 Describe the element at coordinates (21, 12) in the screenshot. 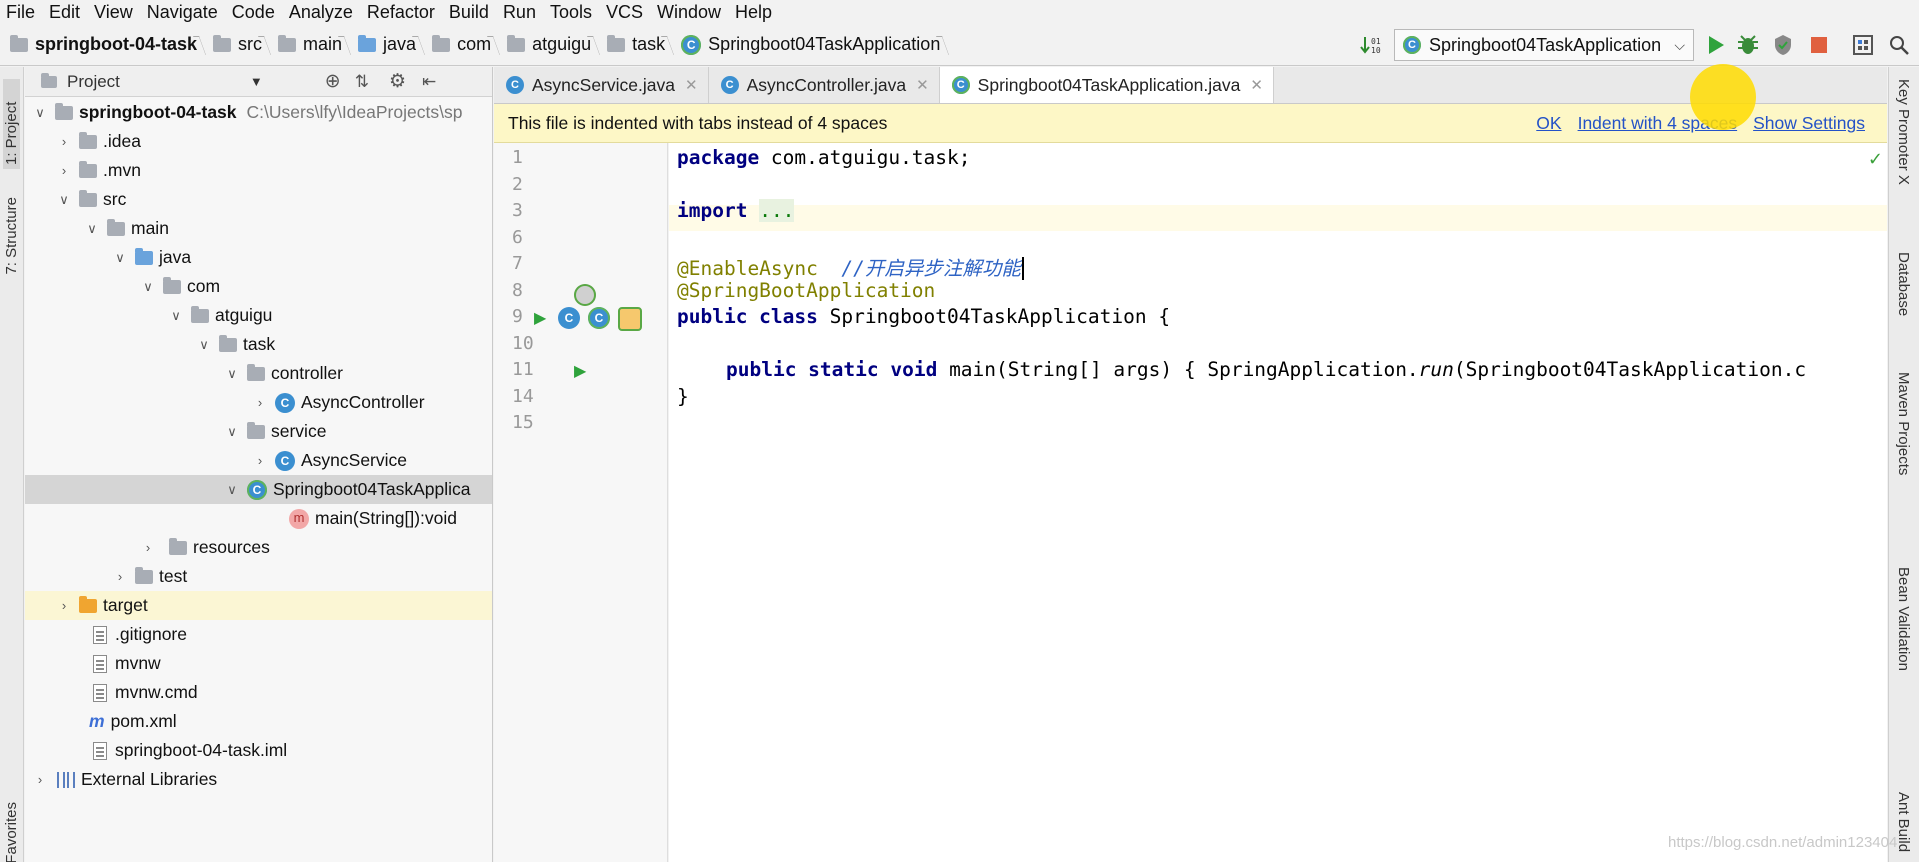

I see `menu-file: File` at that location.